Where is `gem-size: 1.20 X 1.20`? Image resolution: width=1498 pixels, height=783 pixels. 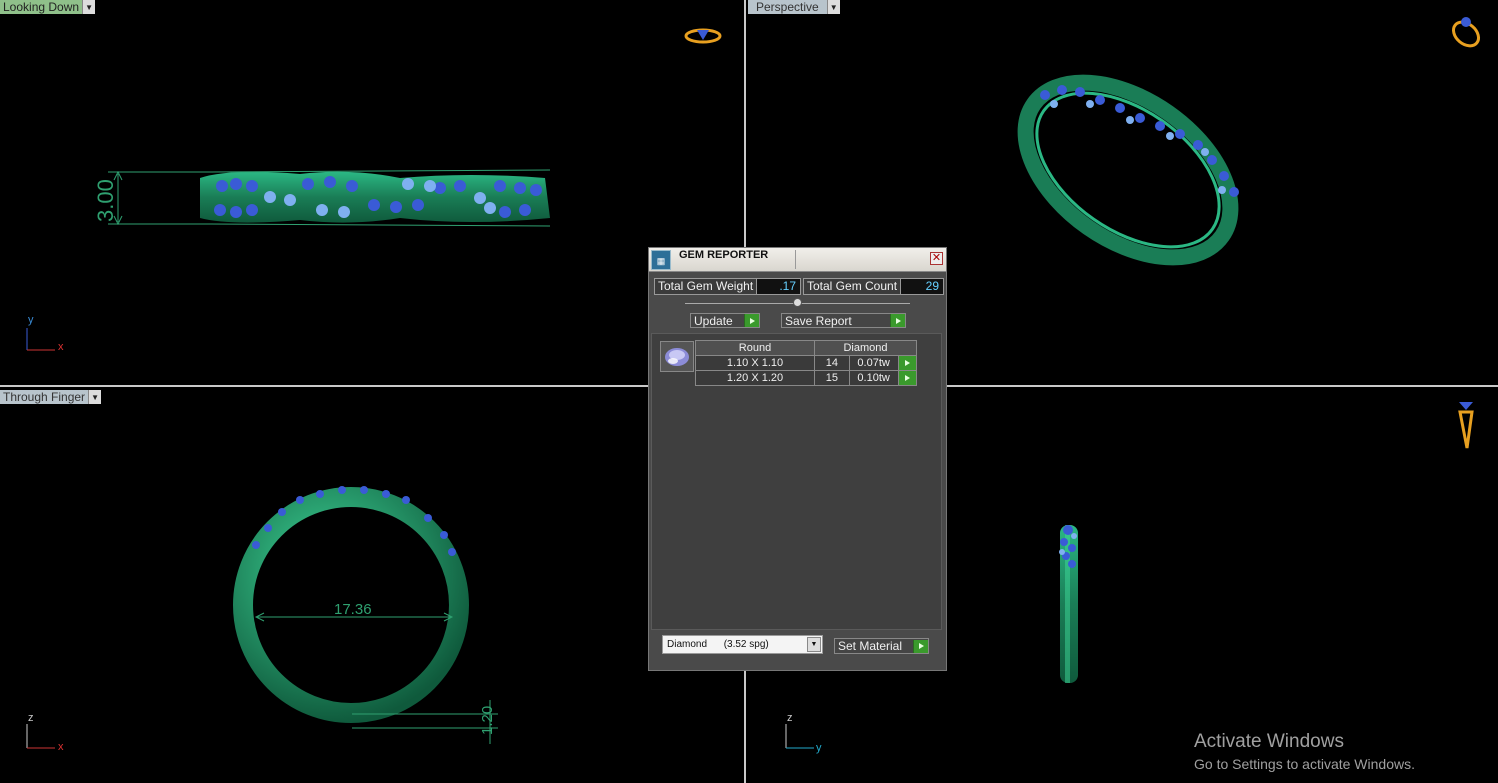 gem-size: 1.20 X 1.20 is located at coordinates (755, 378).